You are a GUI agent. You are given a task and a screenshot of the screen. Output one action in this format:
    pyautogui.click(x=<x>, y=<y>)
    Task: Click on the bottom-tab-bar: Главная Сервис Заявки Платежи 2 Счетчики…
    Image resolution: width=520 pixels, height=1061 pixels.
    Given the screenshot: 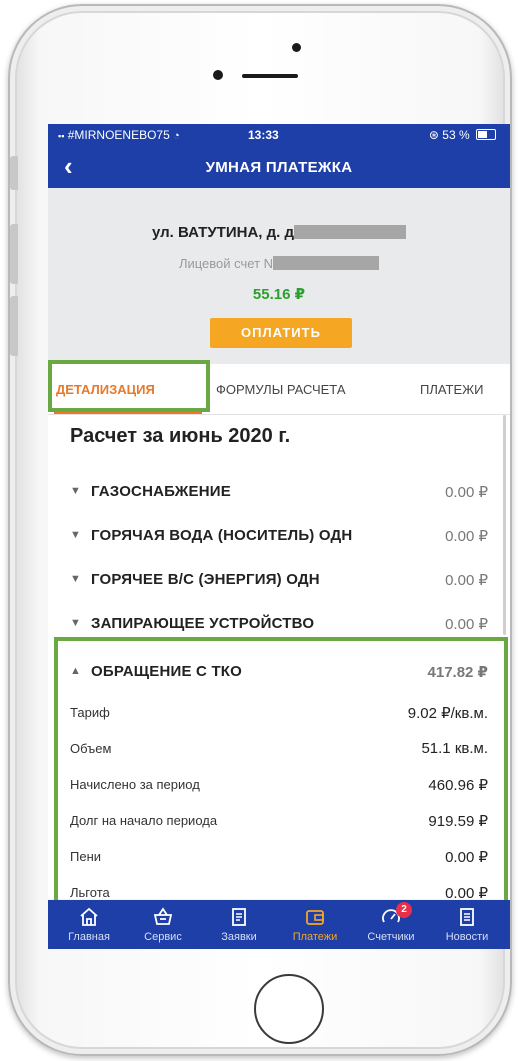 What is the action you would take?
    pyautogui.click(x=279, y=924)
    